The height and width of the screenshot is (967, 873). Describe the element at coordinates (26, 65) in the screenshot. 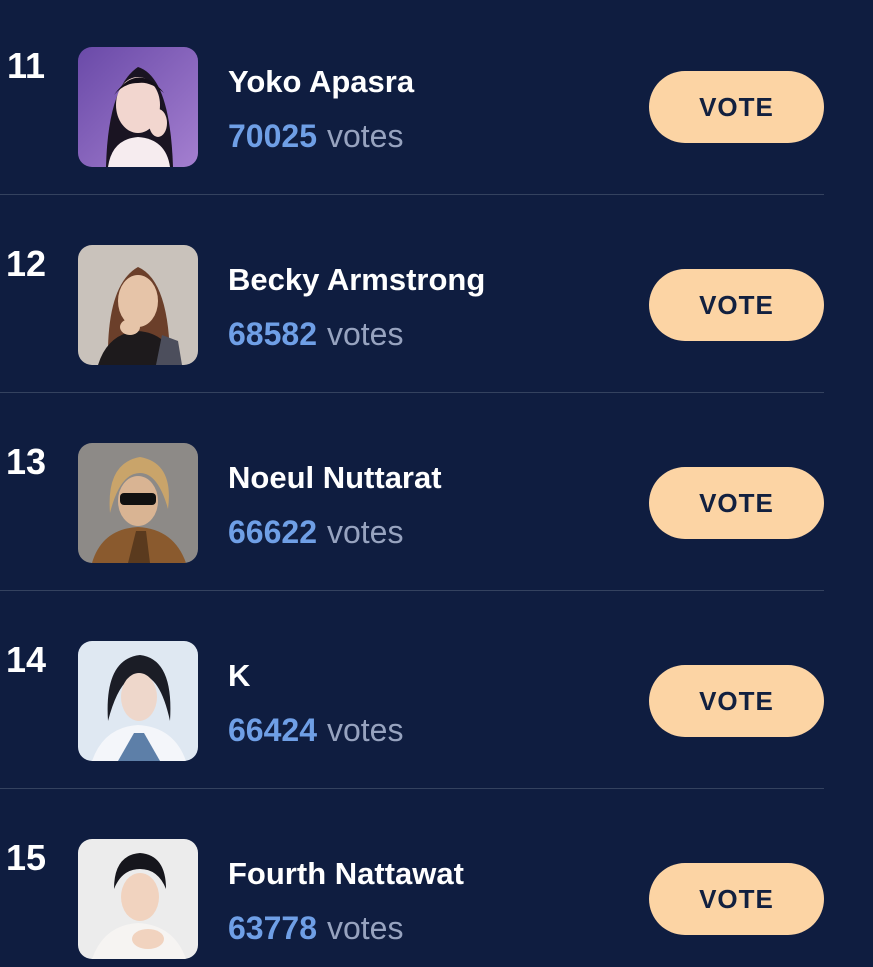

I see `rank-number: 11` at that location.